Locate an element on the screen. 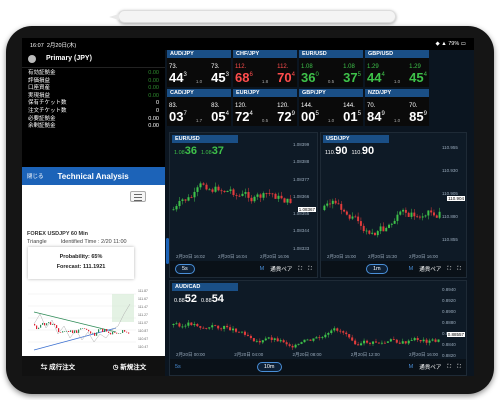 The height and width of the screenshot is (400, 500). bid-price: 112. 68 6 is located at coordinates (244, 73).